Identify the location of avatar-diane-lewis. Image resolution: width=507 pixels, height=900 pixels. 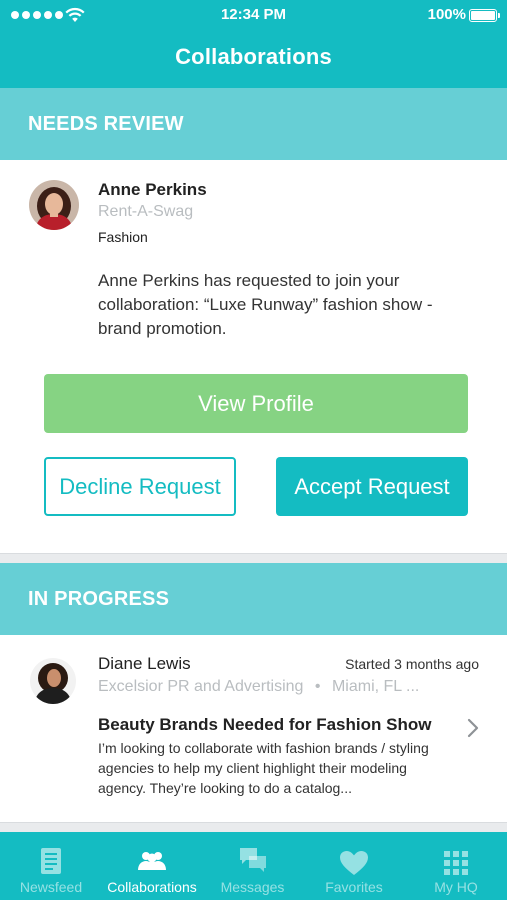
(53, 681).